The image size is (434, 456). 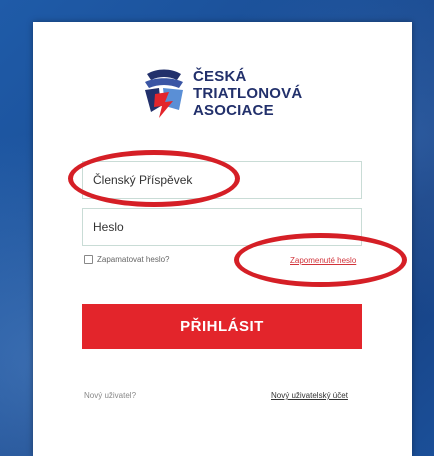 I want to click on member-input, so click(x=222, y=180).